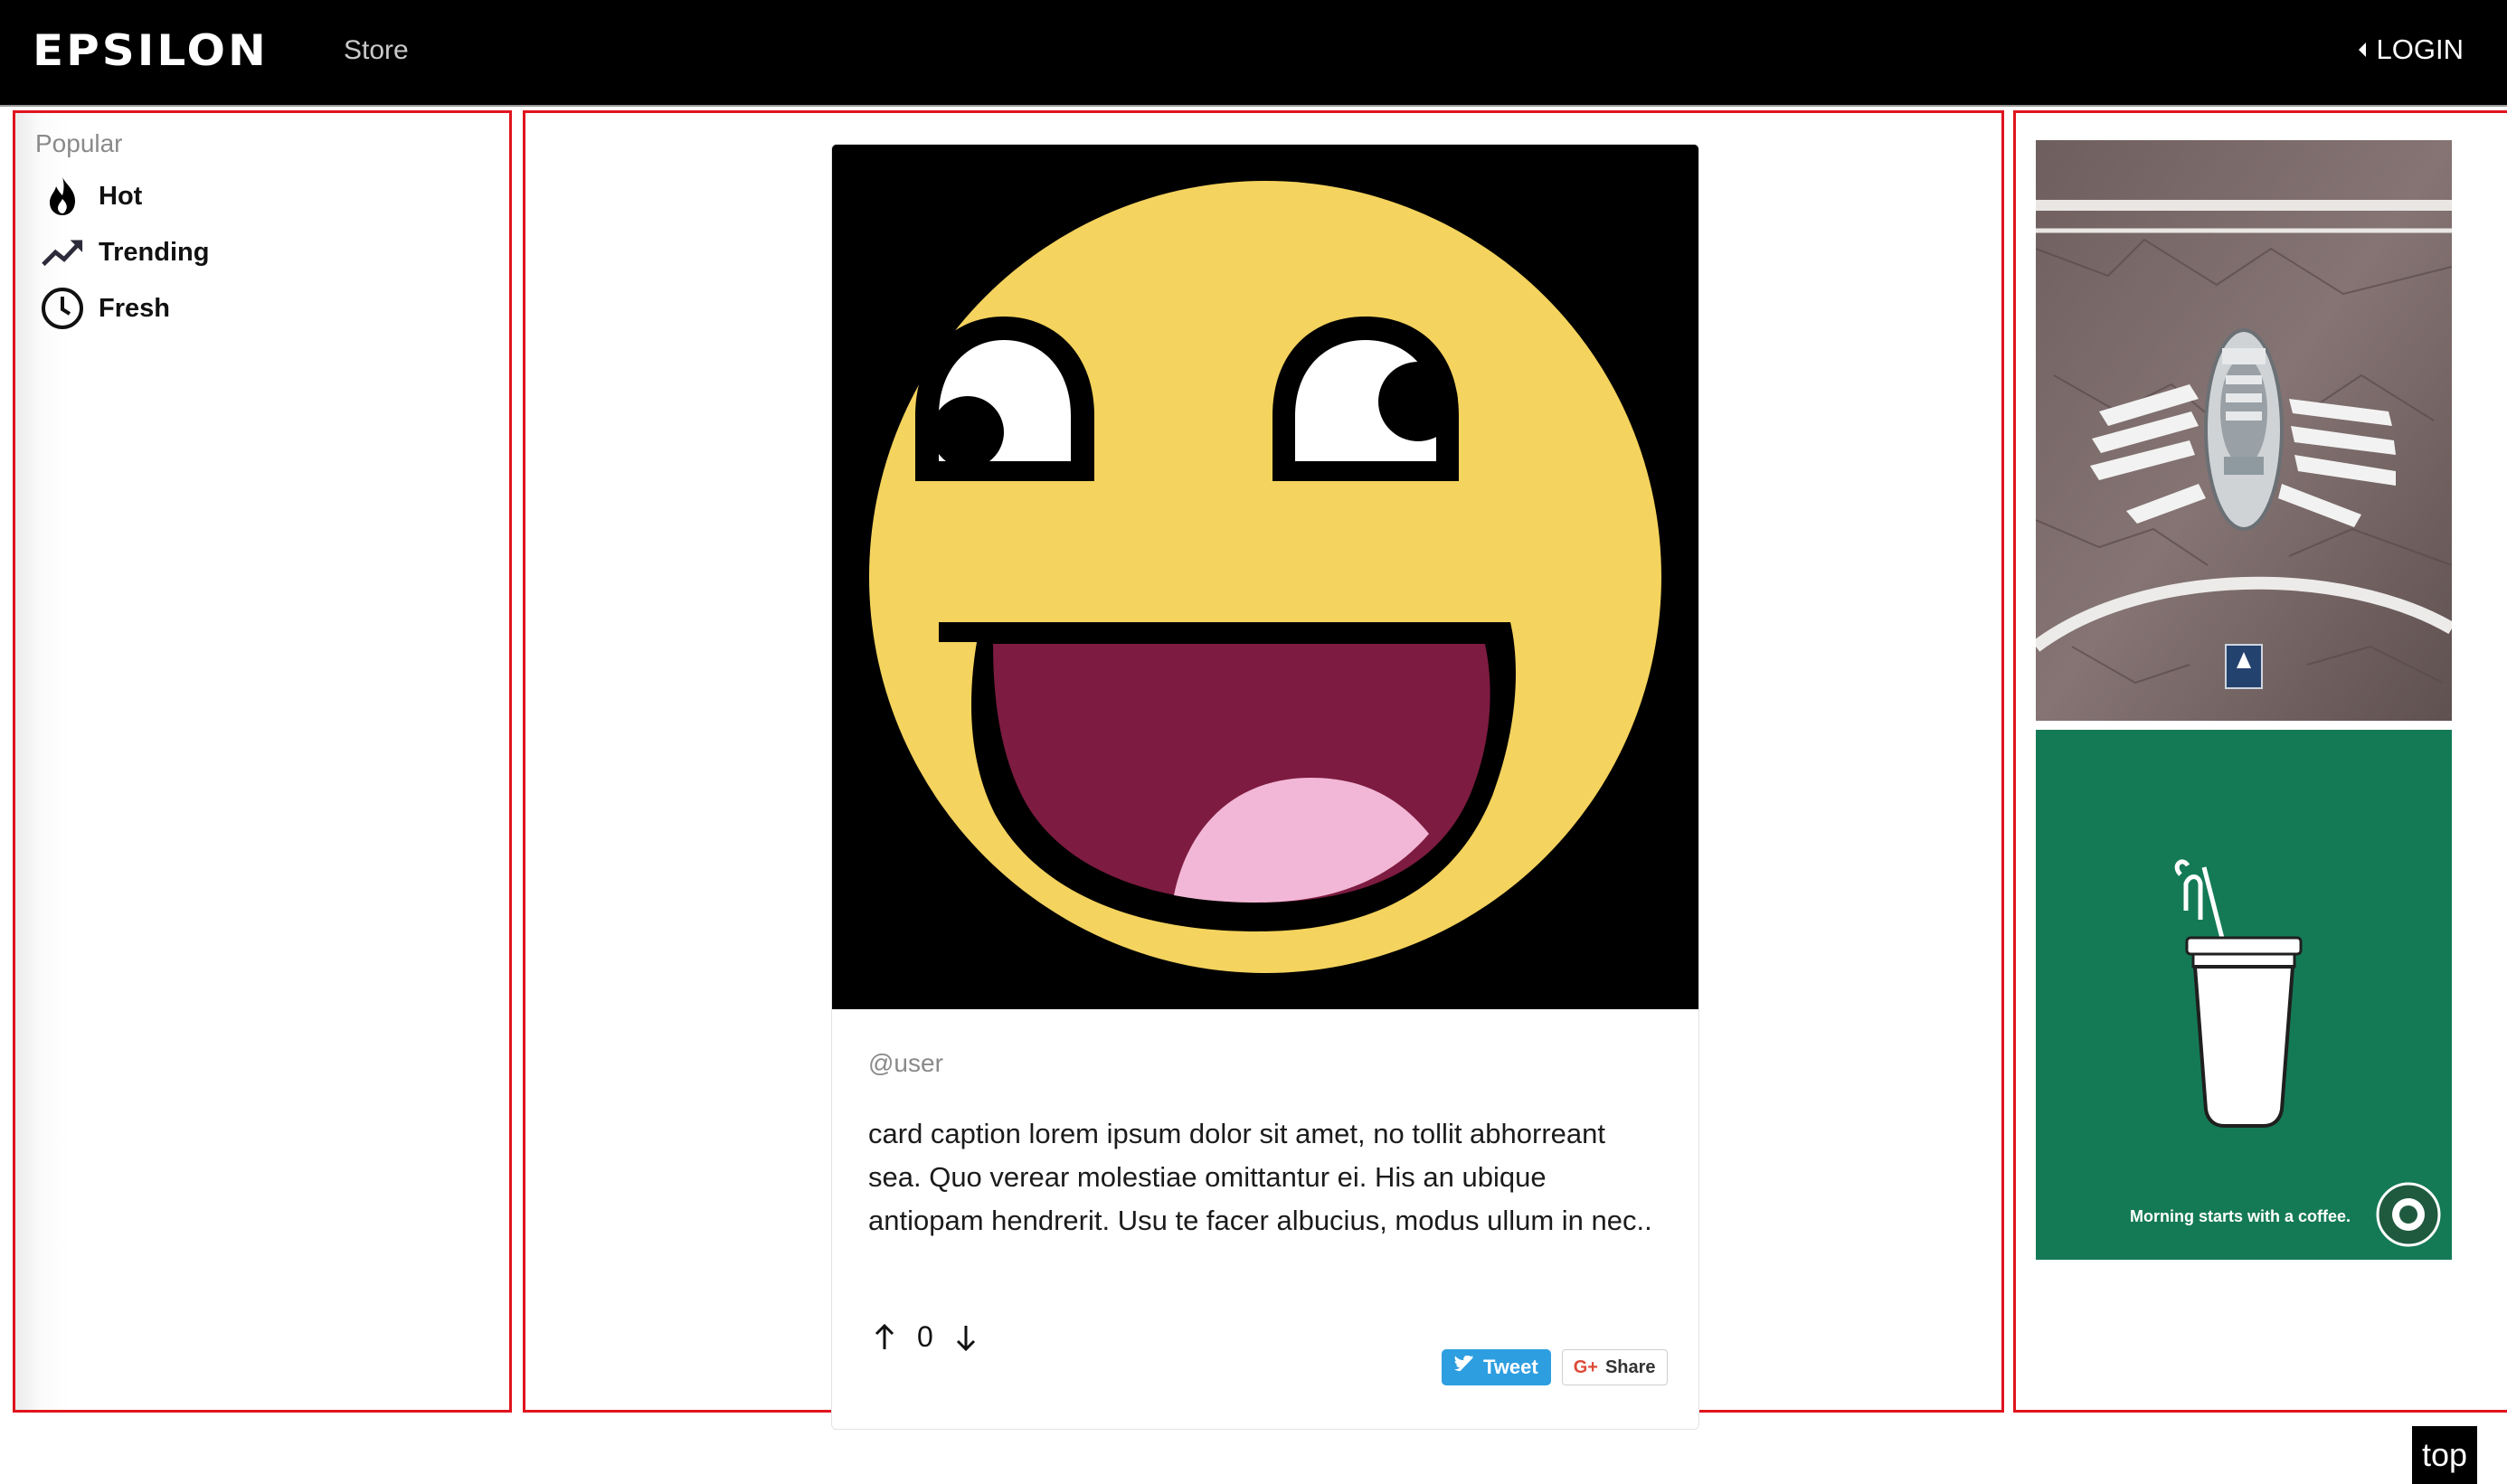 Image resolution: width=2507 pixels, height=1484 pixels. I want to click on site-logo: EPSILON, so click(151, 51).